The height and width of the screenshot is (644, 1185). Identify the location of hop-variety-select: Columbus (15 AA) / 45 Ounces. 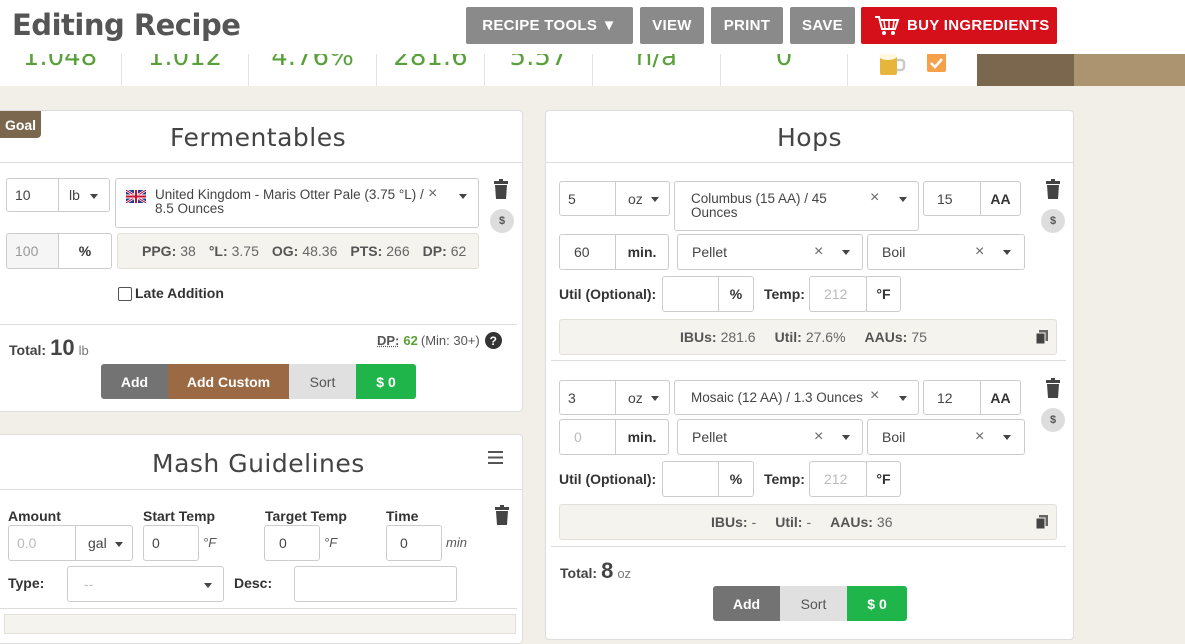
(796, 206).